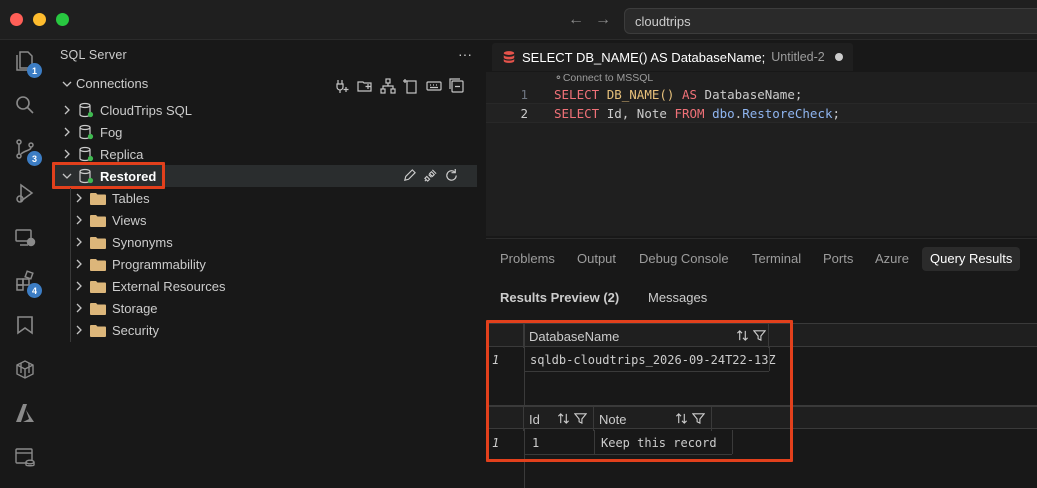 This screenshot has width=1037, height=488. I want to click on folder-security: Security, so click(115, 330).